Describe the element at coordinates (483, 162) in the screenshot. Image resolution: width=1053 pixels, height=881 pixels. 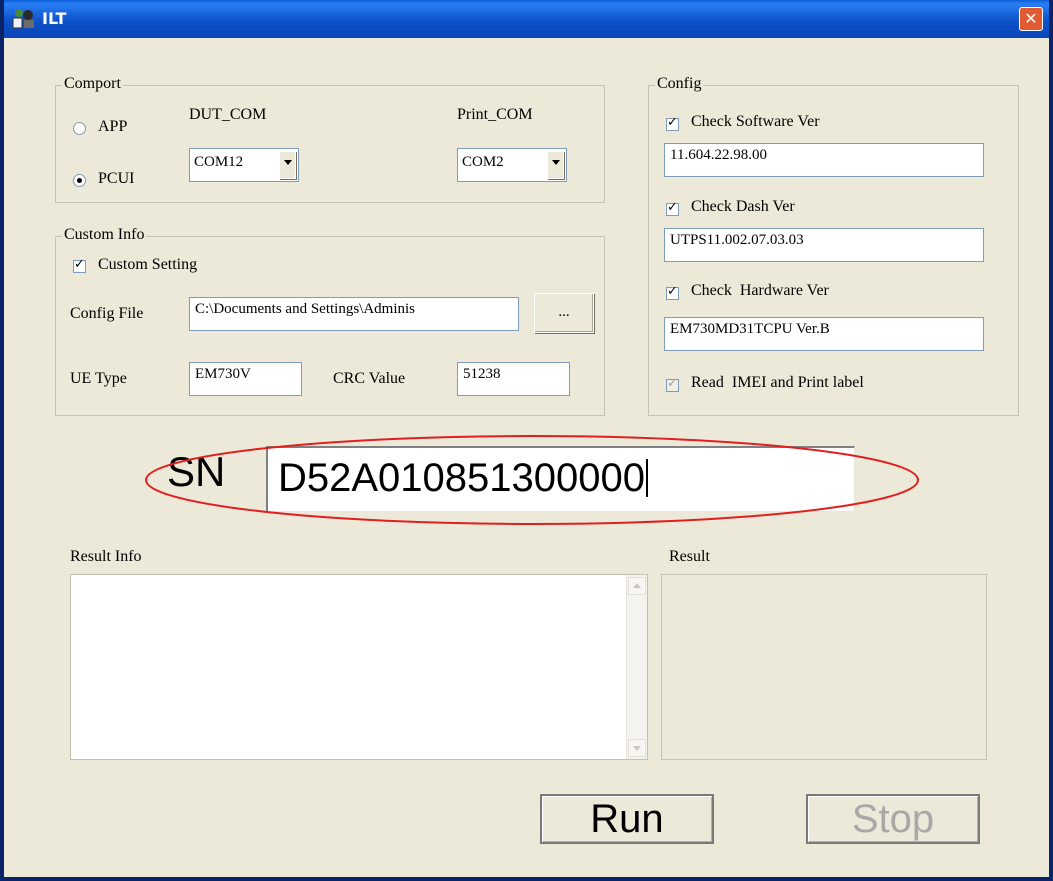
I see `print-com-value: COM2` at that location.